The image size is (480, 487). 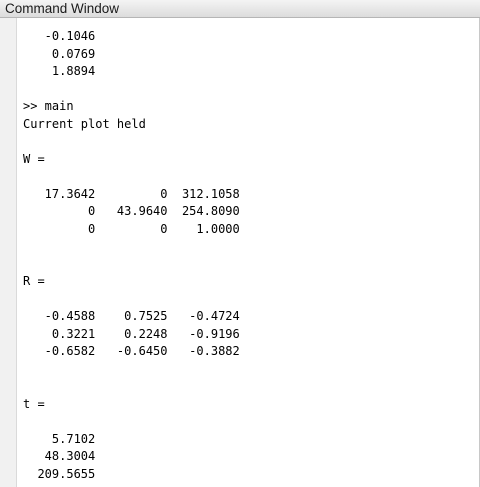 What do you see at coordinates (240, 9) in the screenshot?
I see `window-title: Command Window` at bounding box center [240, 9].